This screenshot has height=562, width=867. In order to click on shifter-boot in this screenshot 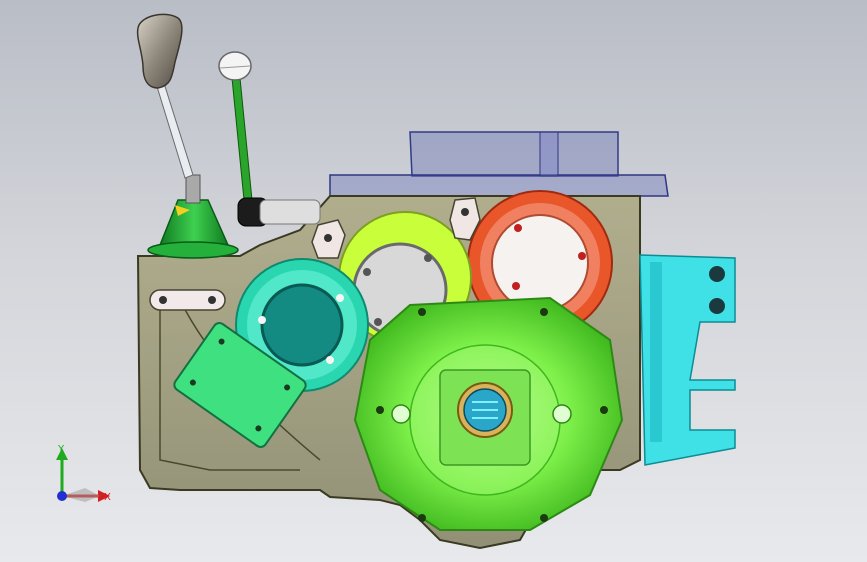, I will do `click(193, 216)`.